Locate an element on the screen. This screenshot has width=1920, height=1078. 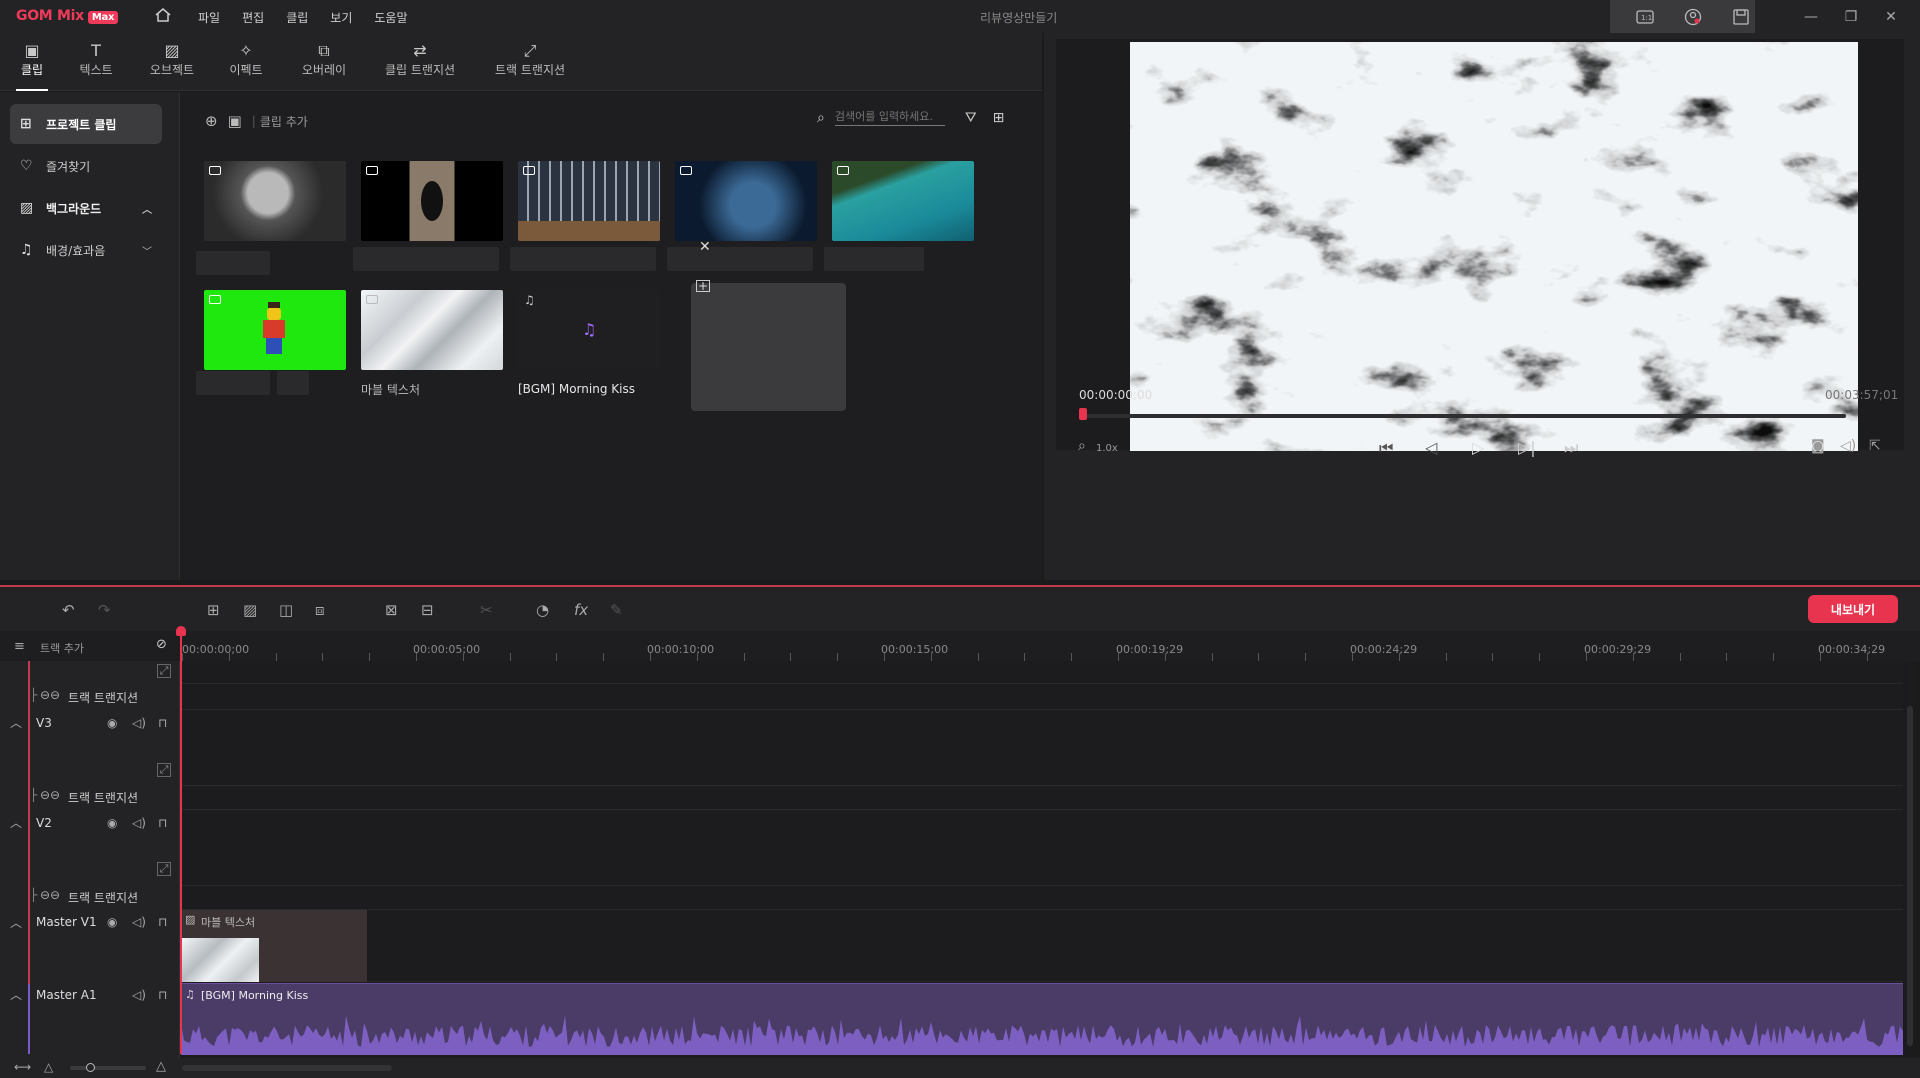
volume-icon: ◁) is located at coordinates (1848, 446).